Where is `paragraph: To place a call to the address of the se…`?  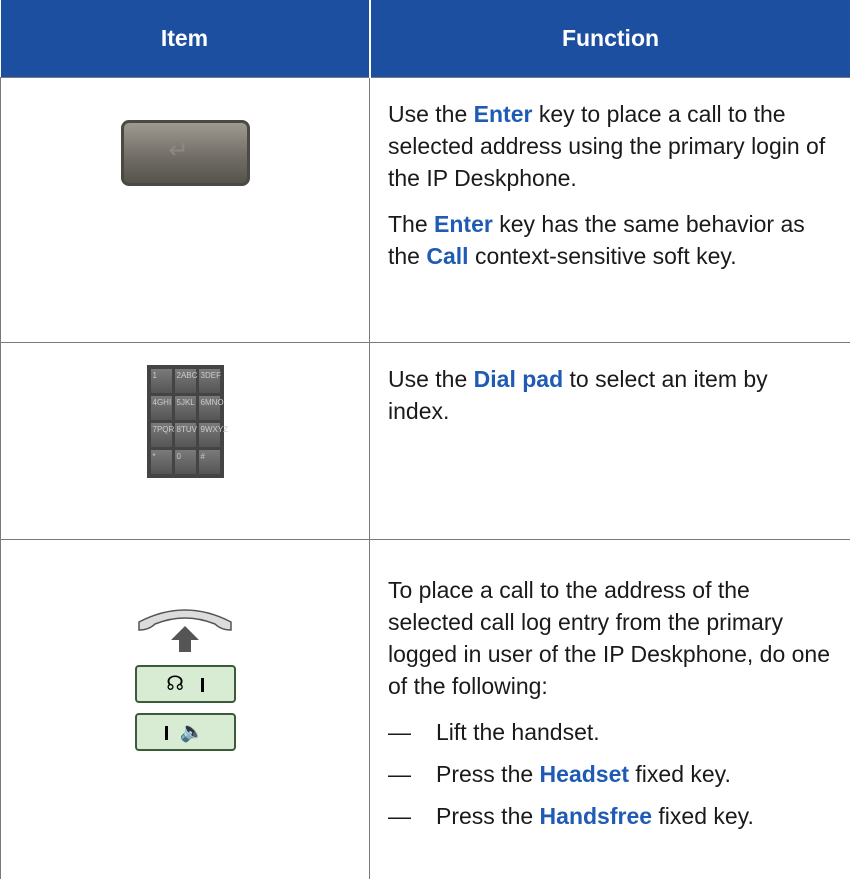
paragraph: To place a call to the address of the se… is located at coordinates (610, 638).